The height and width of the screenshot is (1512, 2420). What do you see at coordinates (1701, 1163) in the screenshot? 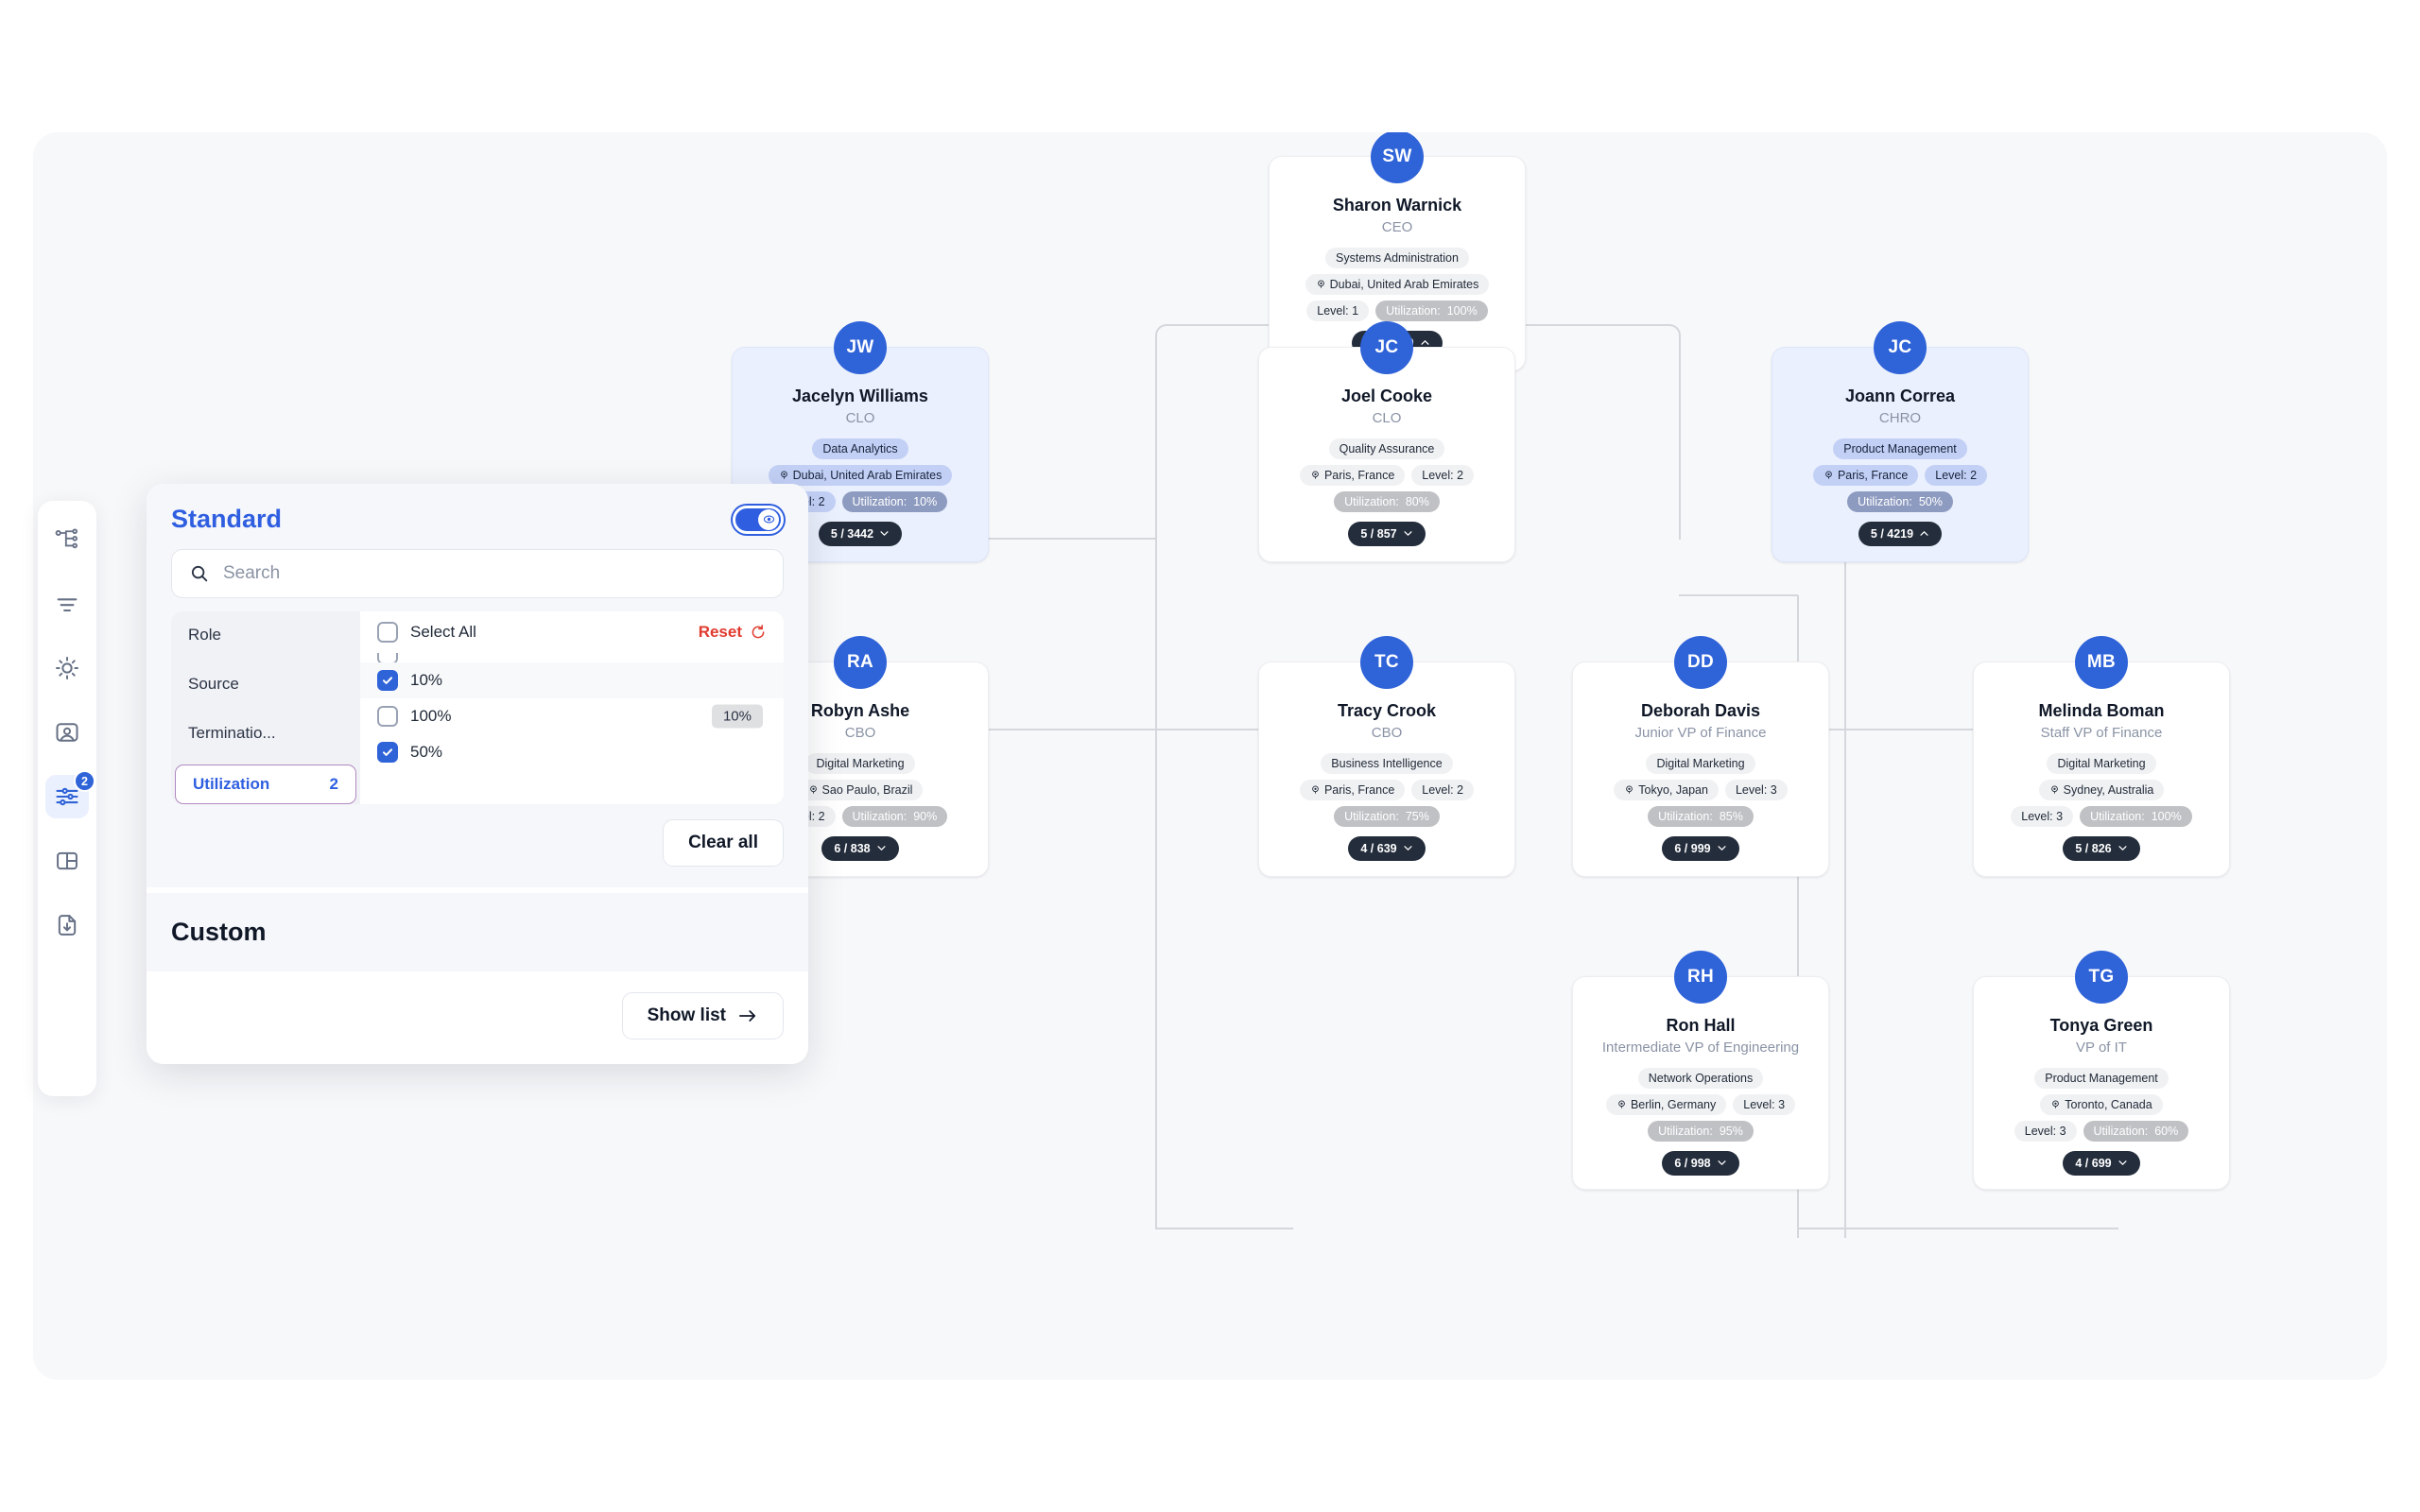
I see `children-count-button: 6 / 998` at bounding box center [1701, 1163].